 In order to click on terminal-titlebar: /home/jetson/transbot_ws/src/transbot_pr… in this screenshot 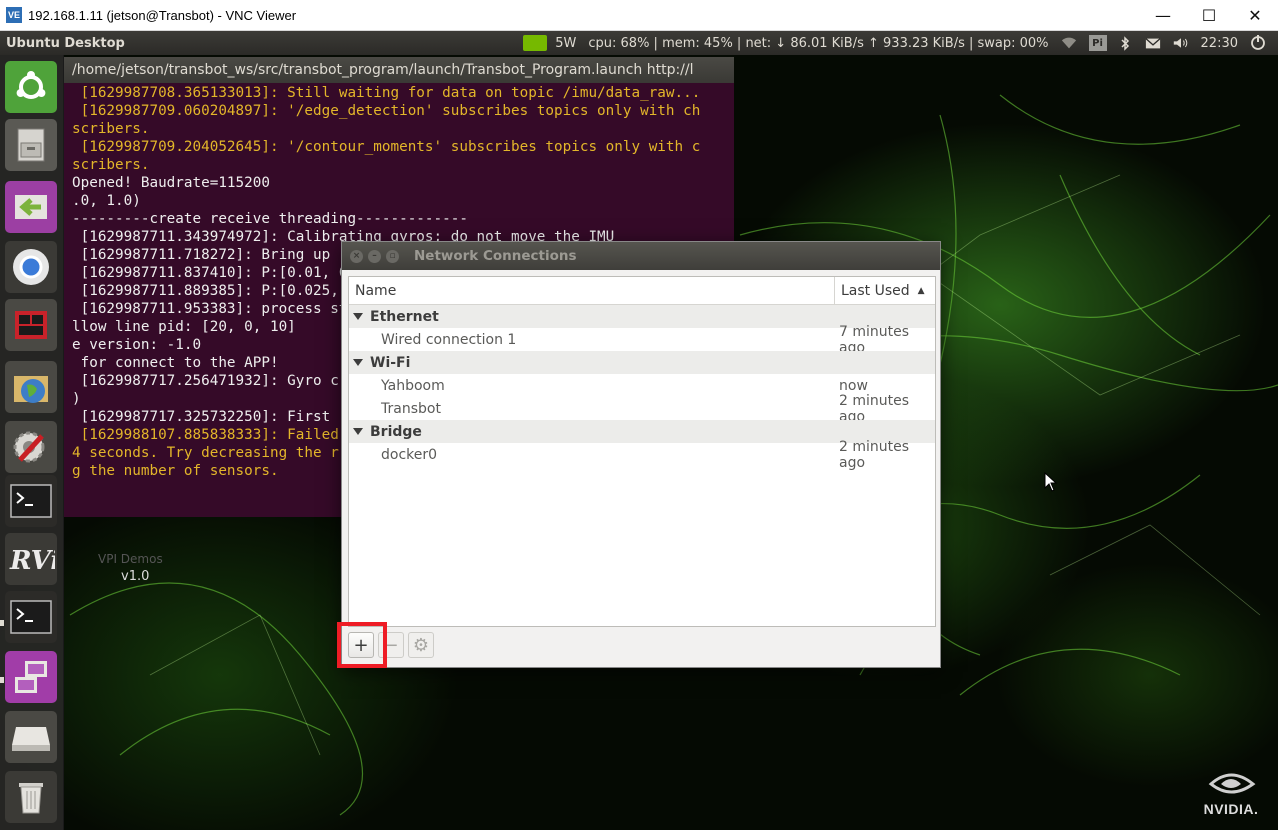, I will do `click(399, 70)`.